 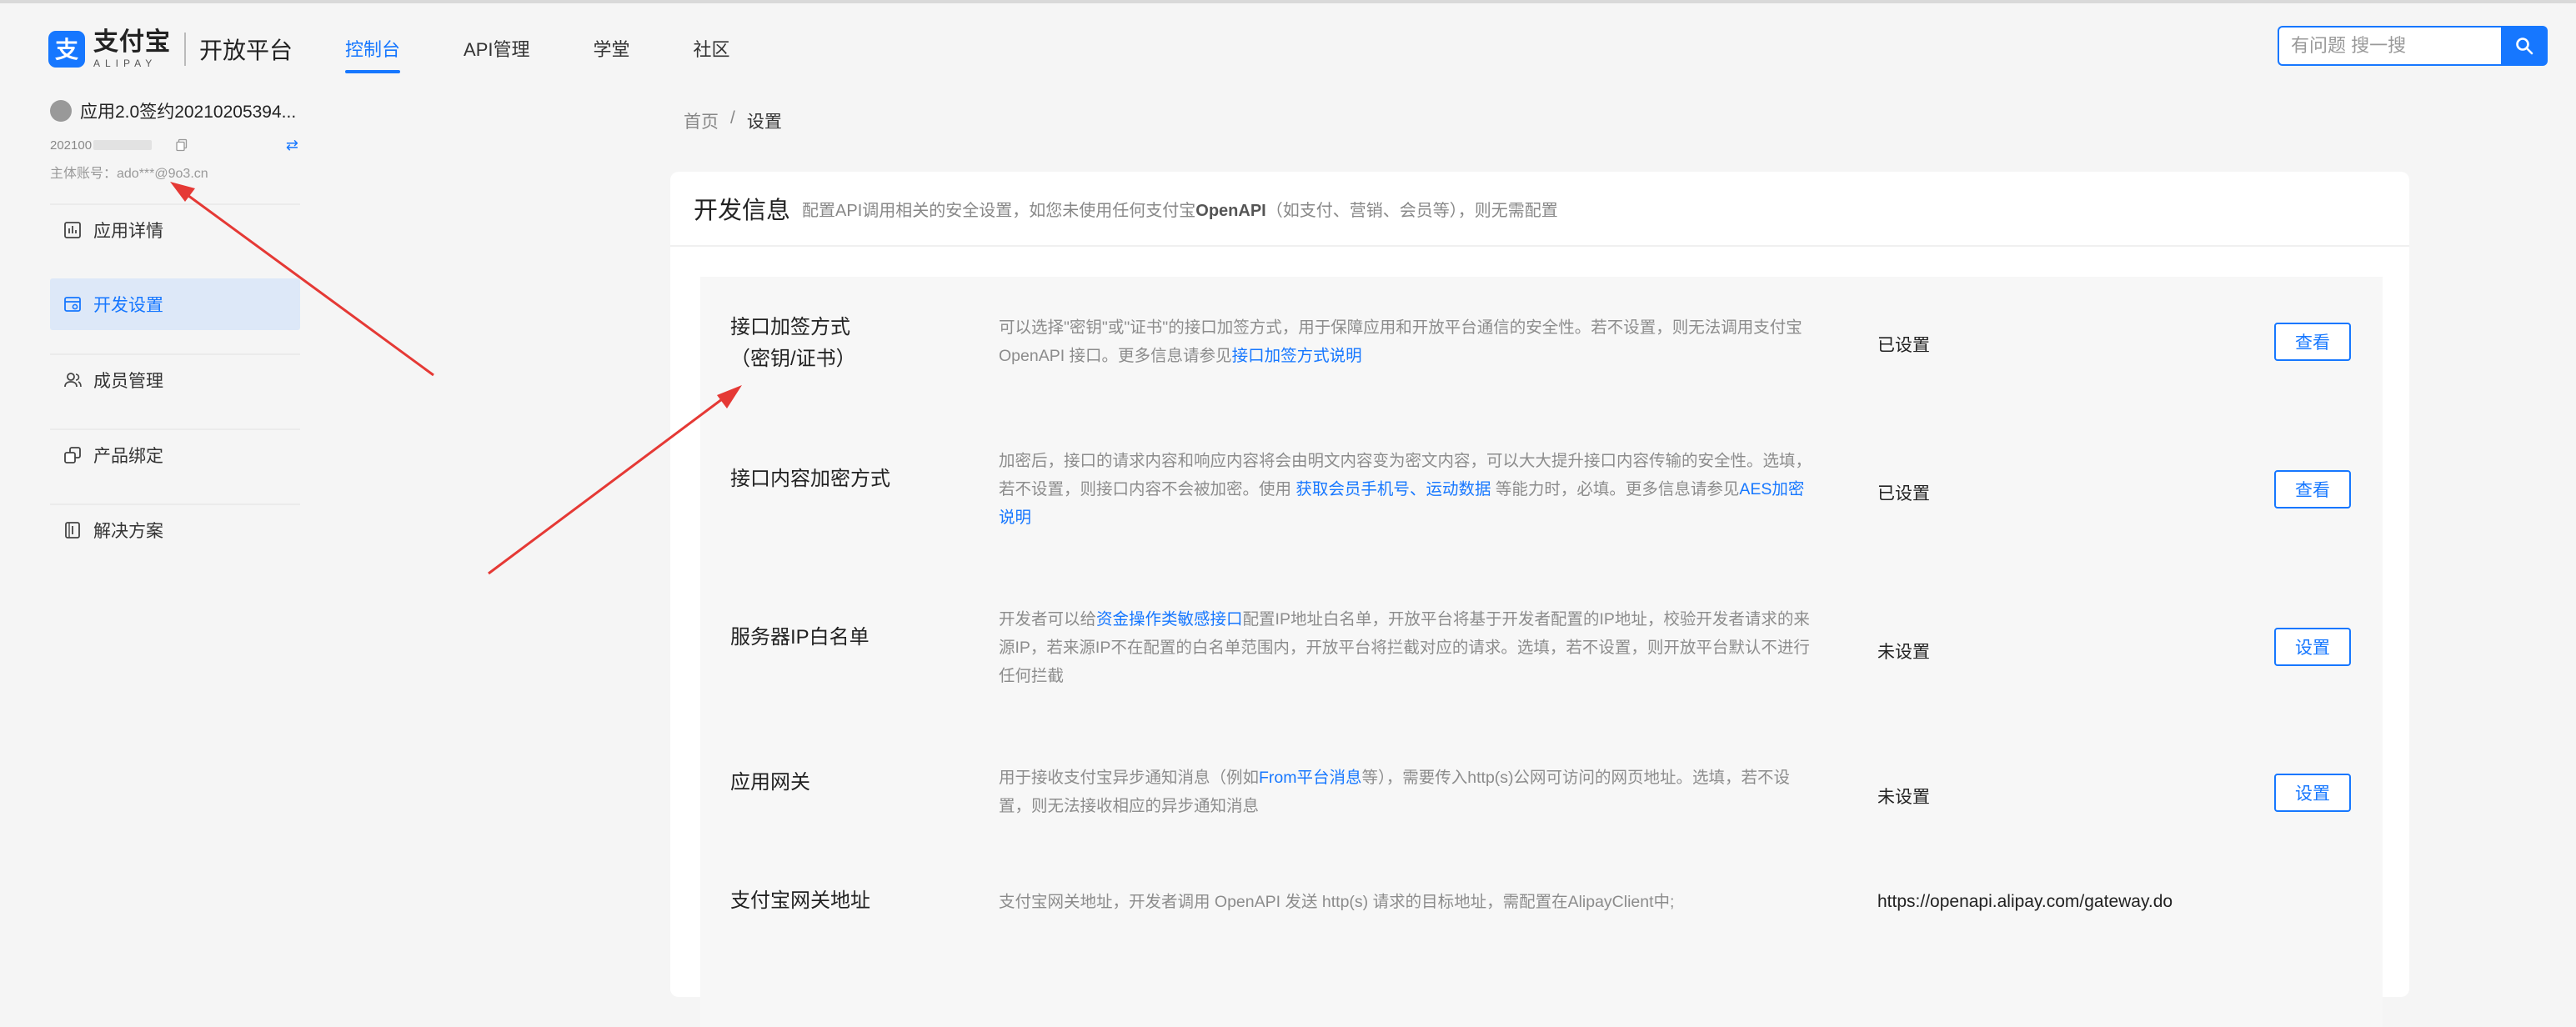 I want to click on platform-message-link: From平台消息, so click(x=1310, y=778).